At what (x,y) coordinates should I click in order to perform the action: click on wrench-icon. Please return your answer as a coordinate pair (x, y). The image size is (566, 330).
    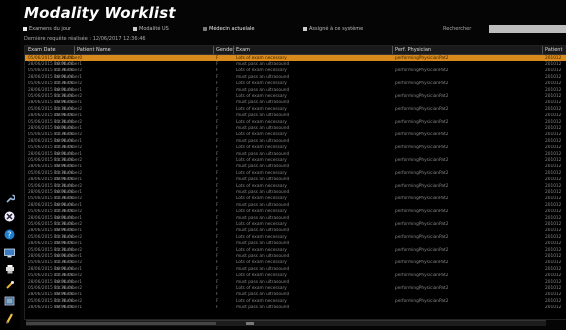
    Looking at the image, I should click on (9, 198).